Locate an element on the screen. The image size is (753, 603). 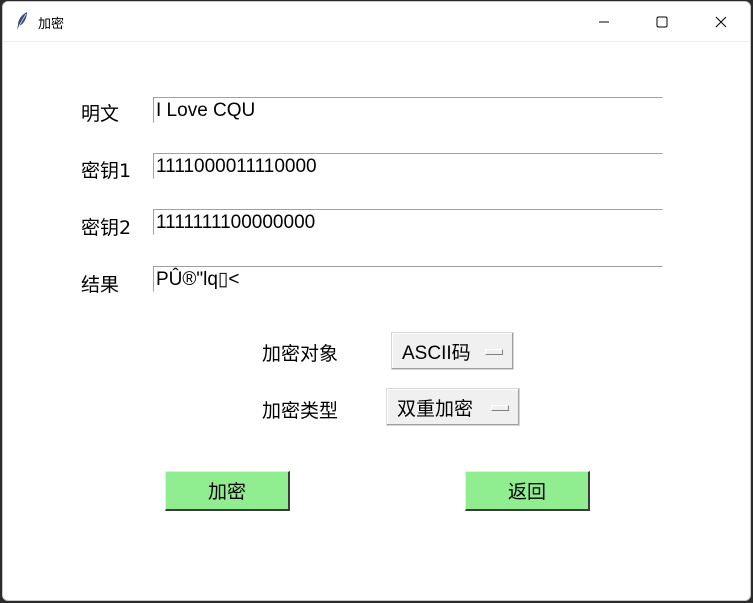
title-bar: 加密 is located at coordinates (376, 22).